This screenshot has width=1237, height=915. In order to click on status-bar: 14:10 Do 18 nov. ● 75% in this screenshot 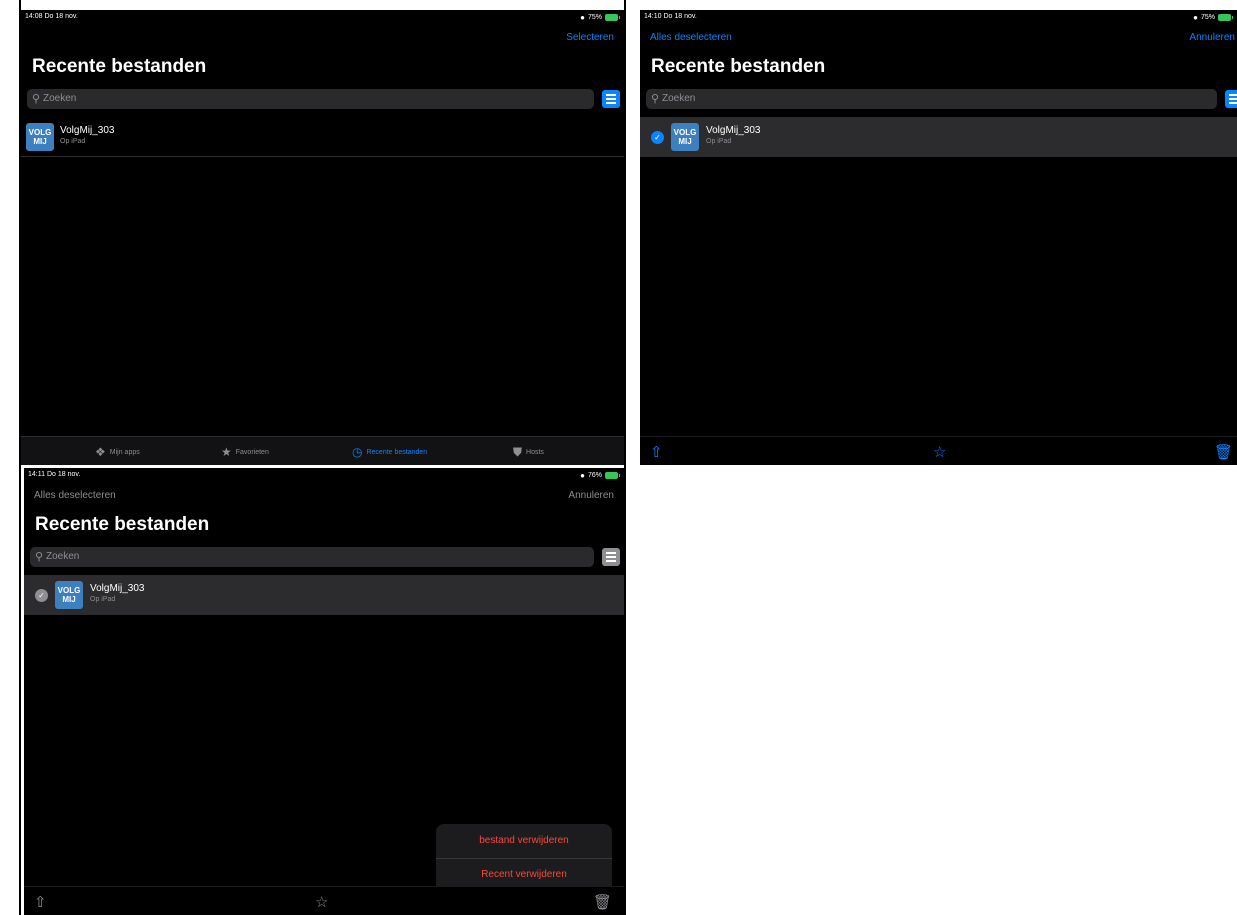, I will do `click(938, 17)`.